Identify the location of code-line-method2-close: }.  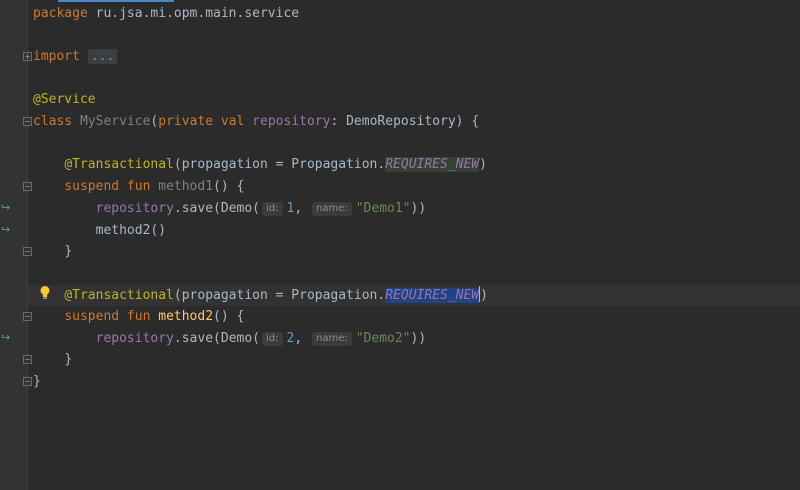
(52, 359).